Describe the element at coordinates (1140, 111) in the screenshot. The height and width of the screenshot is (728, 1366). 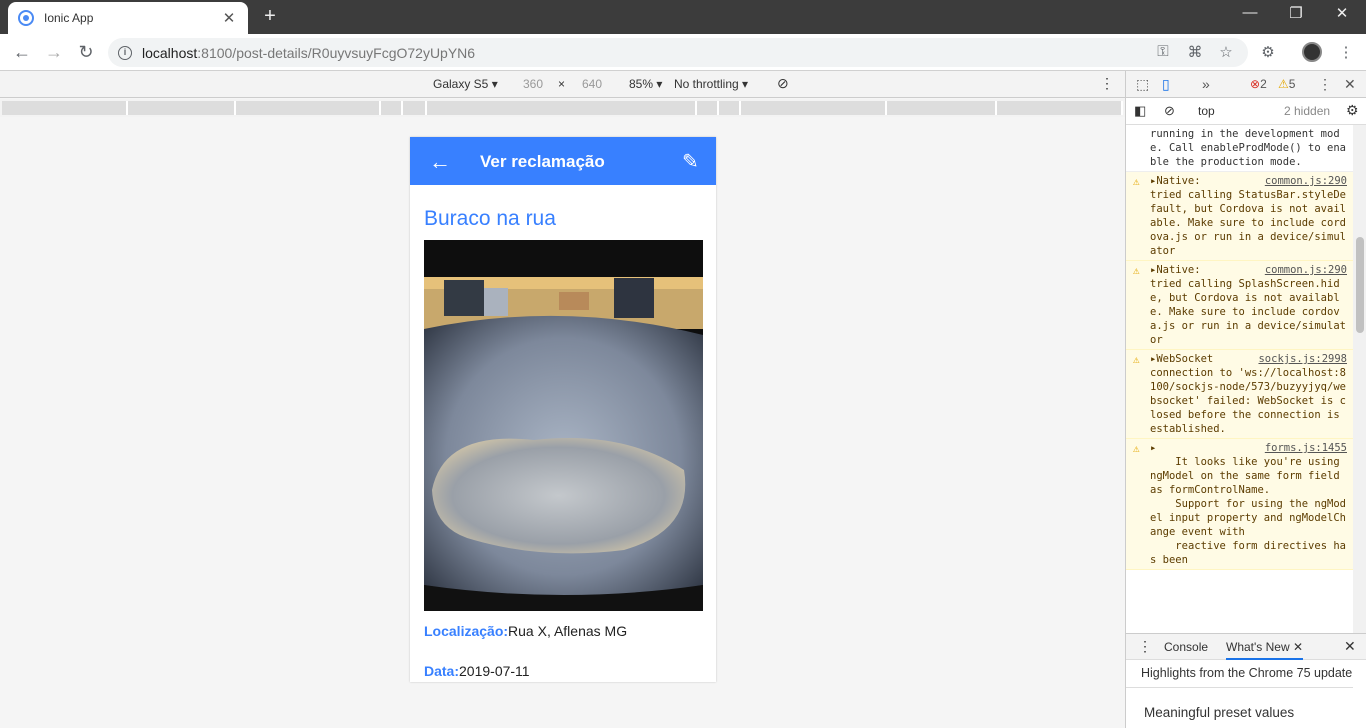
I see `sidebar-toggle-icon: ◧` at that location.